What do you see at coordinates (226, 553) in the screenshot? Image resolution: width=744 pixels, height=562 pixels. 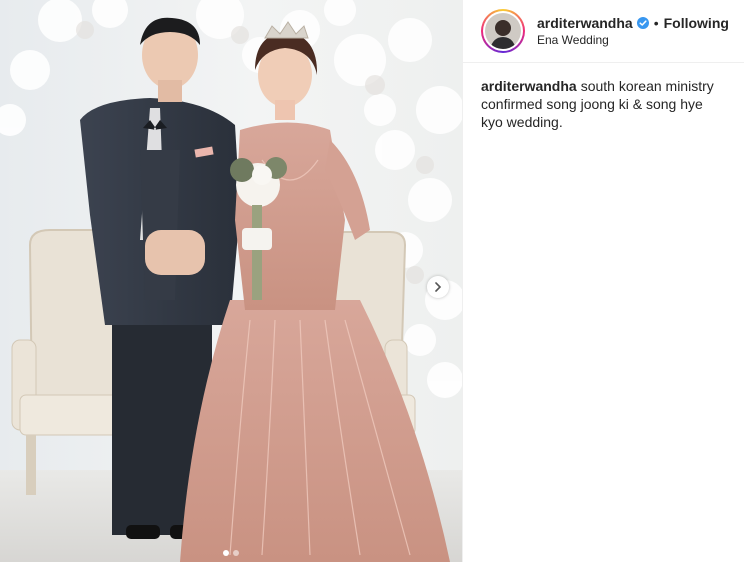 I see `carousel-dot-active` at bounding box center [226, 553].